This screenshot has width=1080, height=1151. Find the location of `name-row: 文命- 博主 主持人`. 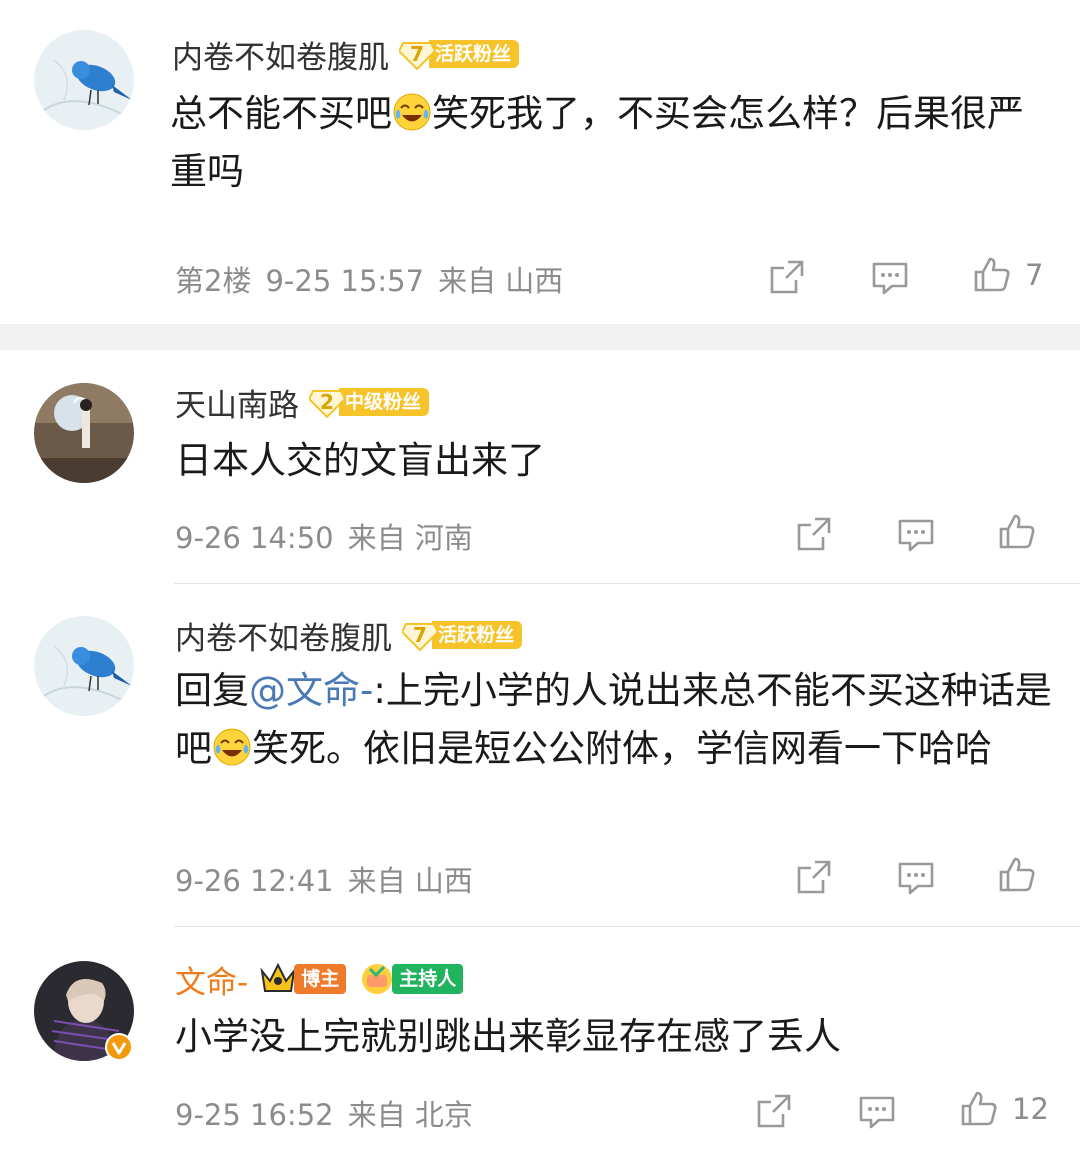

name-row: 文命- 博主 主持人 is located at coordinates (319, 979).